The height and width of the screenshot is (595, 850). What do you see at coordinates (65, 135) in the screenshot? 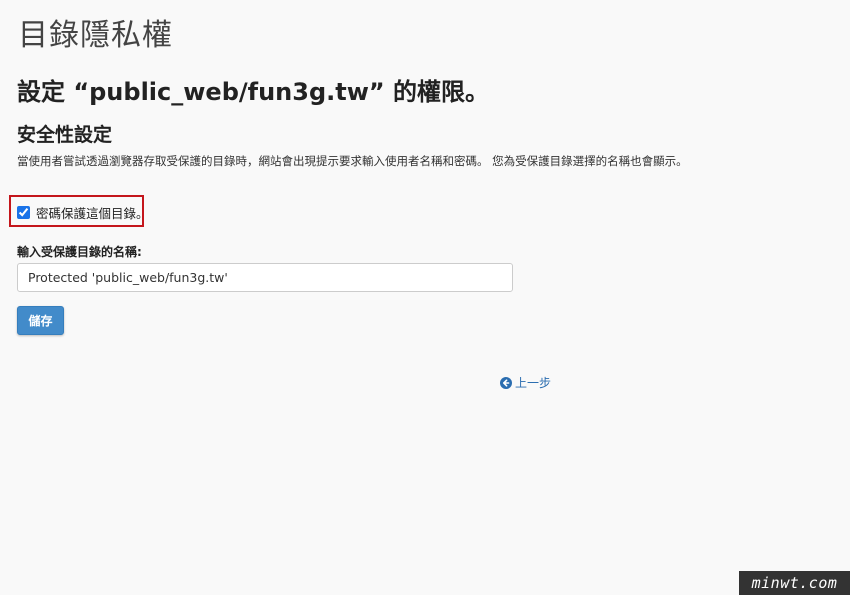
I see `security-settings-title: 安全性設定` at bounding box center [65, 135].